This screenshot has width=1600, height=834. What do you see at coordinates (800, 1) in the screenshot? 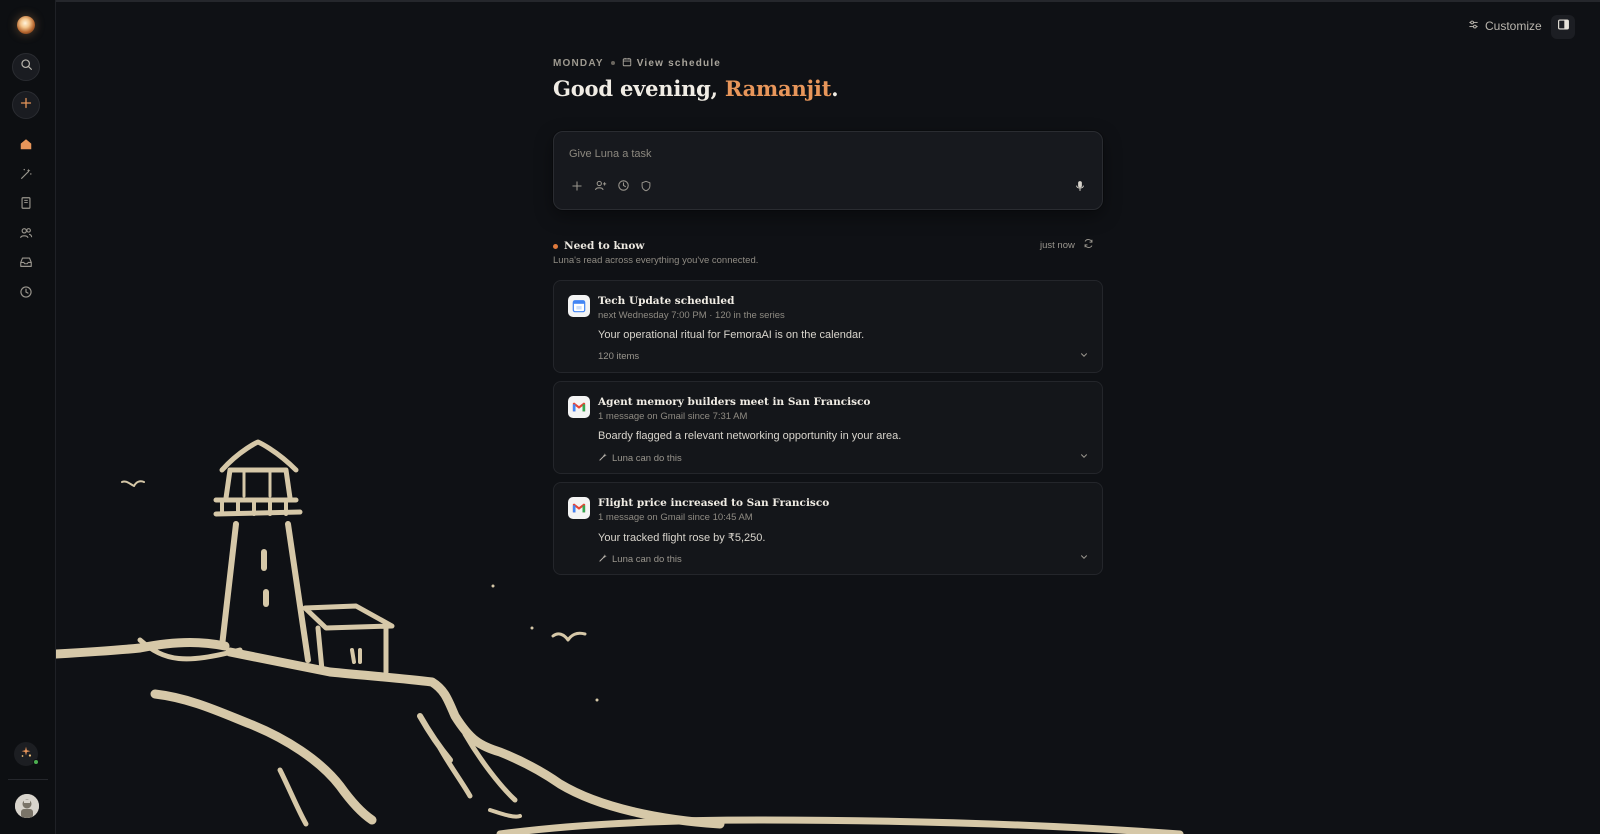
I see `top-hairline` at bounding box center [800, 1].